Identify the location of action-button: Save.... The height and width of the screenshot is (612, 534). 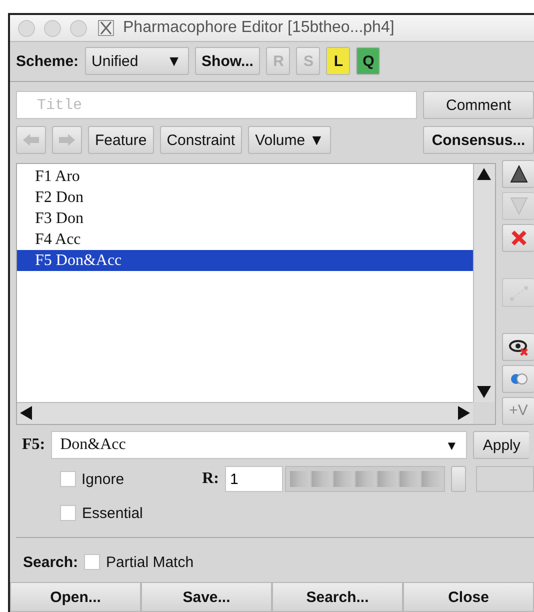
(206, 597).